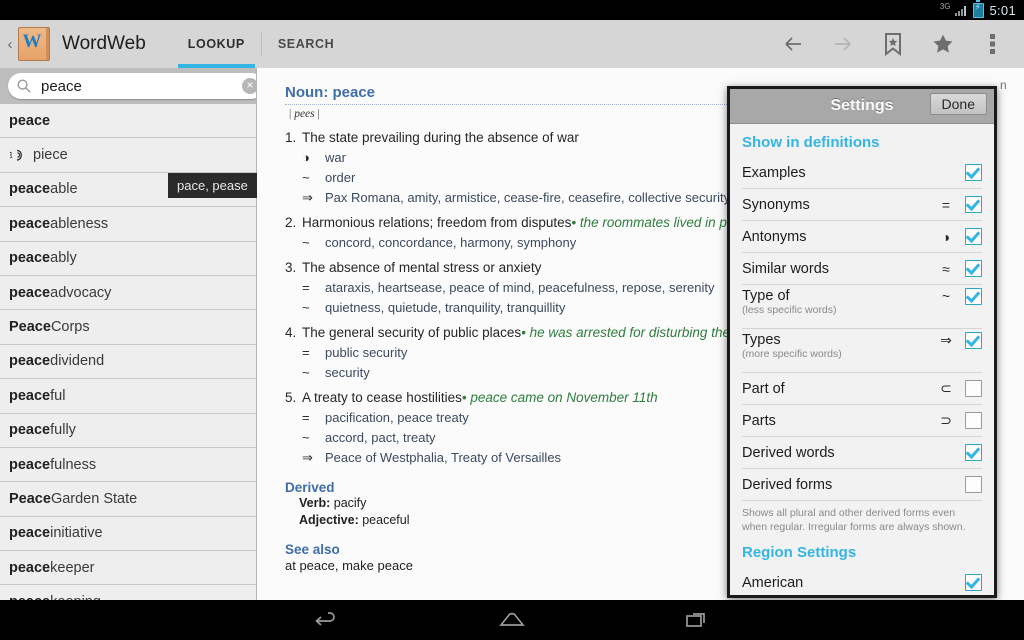 This screenshot has height=640, width=1024. I want to click on list-item-label: dividend, so click(77, 361).